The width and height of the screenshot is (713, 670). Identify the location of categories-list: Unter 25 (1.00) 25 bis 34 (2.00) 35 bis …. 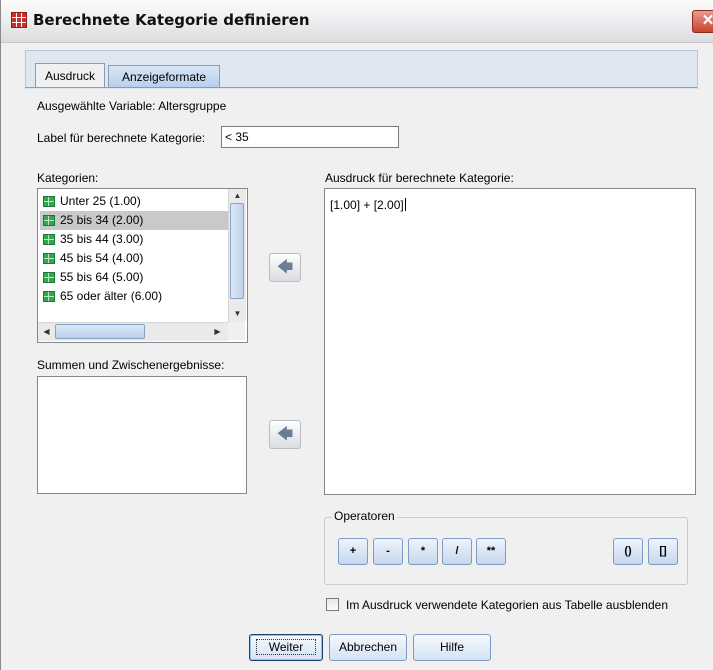
(142, 265).